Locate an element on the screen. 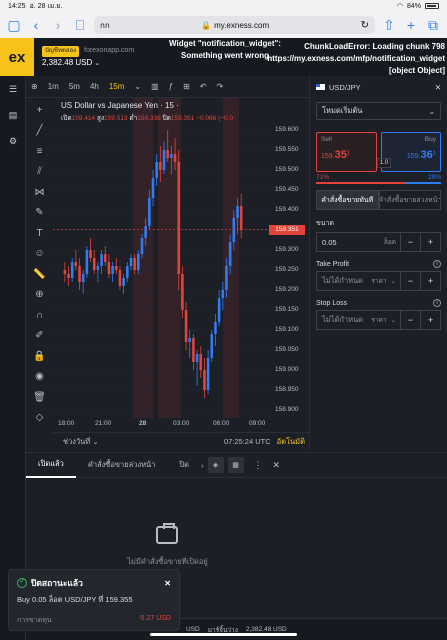 The image size is (447, 640). y-tick-label: 159.450 is located at coordinates (287, 189).